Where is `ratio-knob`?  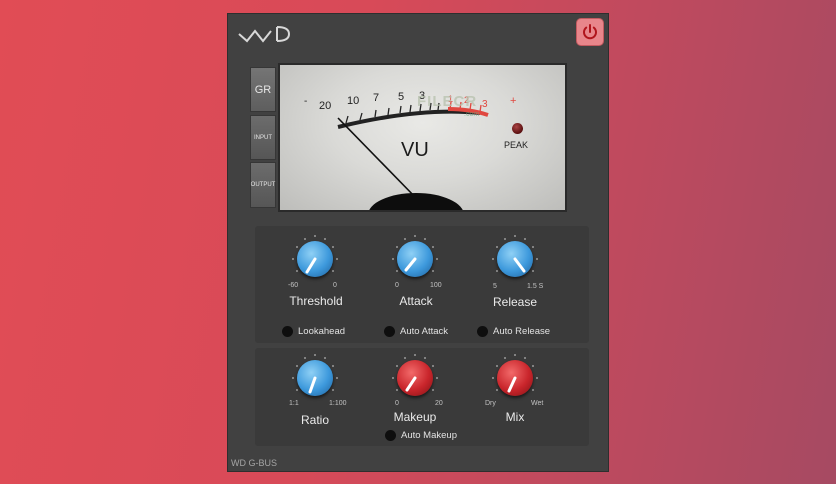 ratio-knob is located at coordinates (315, 378).